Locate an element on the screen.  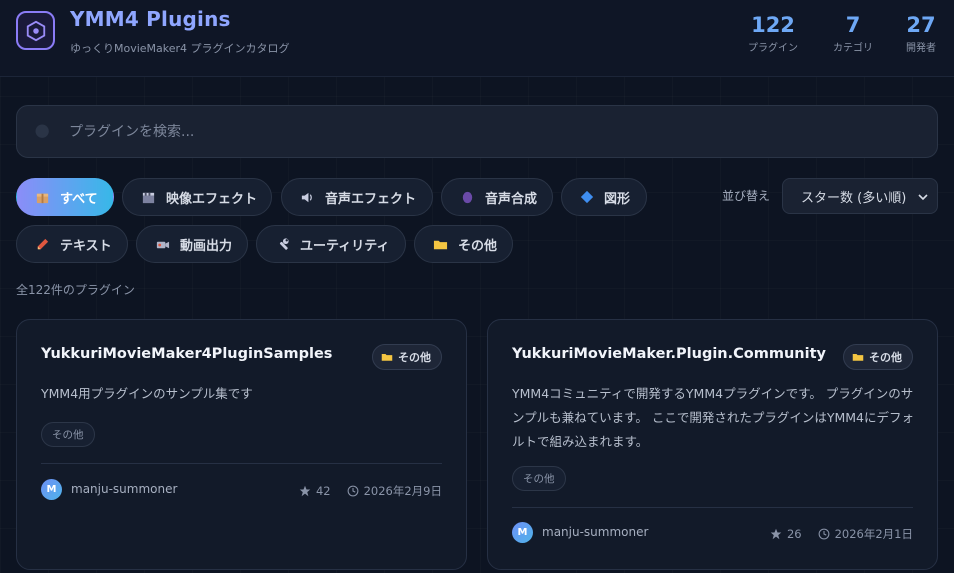
filter-chip-speech-synthesis: 音声合成 is located at coordinates (497, 197).